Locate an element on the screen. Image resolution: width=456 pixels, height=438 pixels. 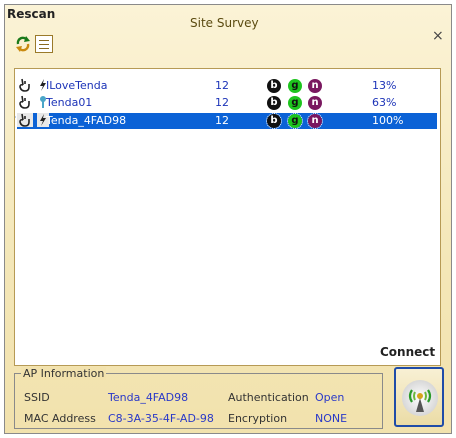
mac-address-label: MAC Address is located at coordinates (60, 418).